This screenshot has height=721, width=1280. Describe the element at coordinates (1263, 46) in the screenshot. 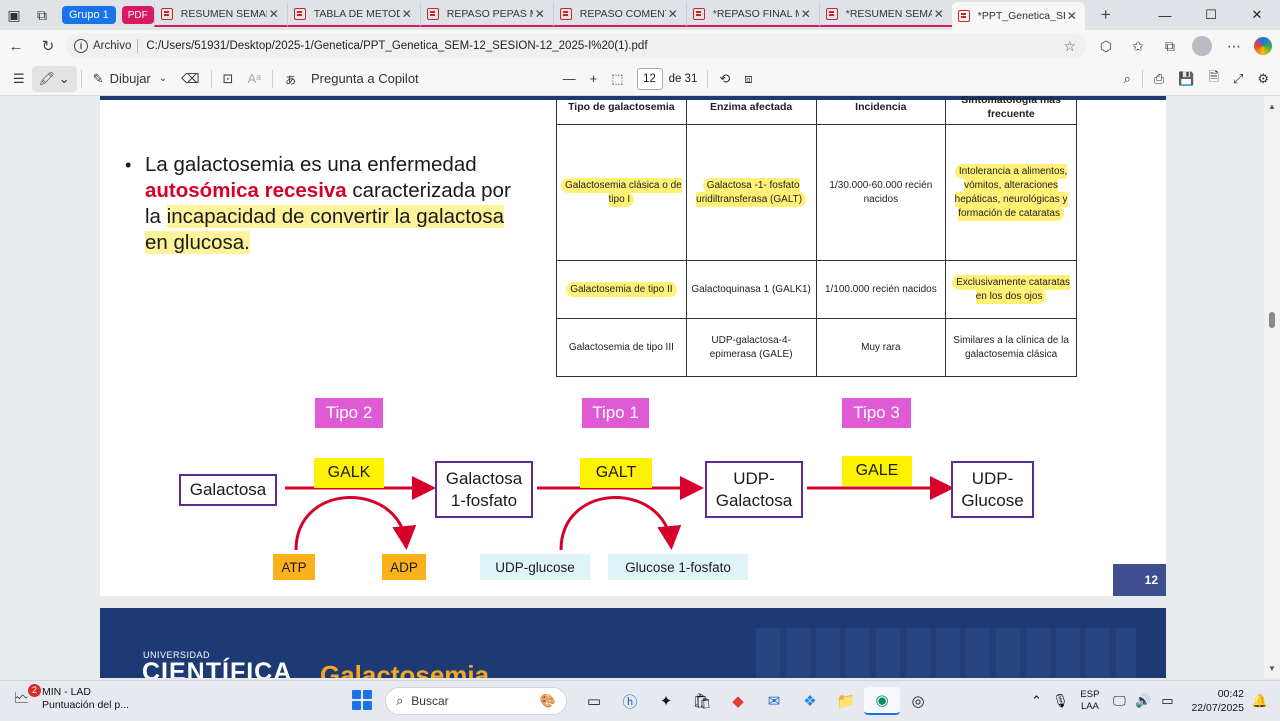

I see `copilot-icon` at that location.